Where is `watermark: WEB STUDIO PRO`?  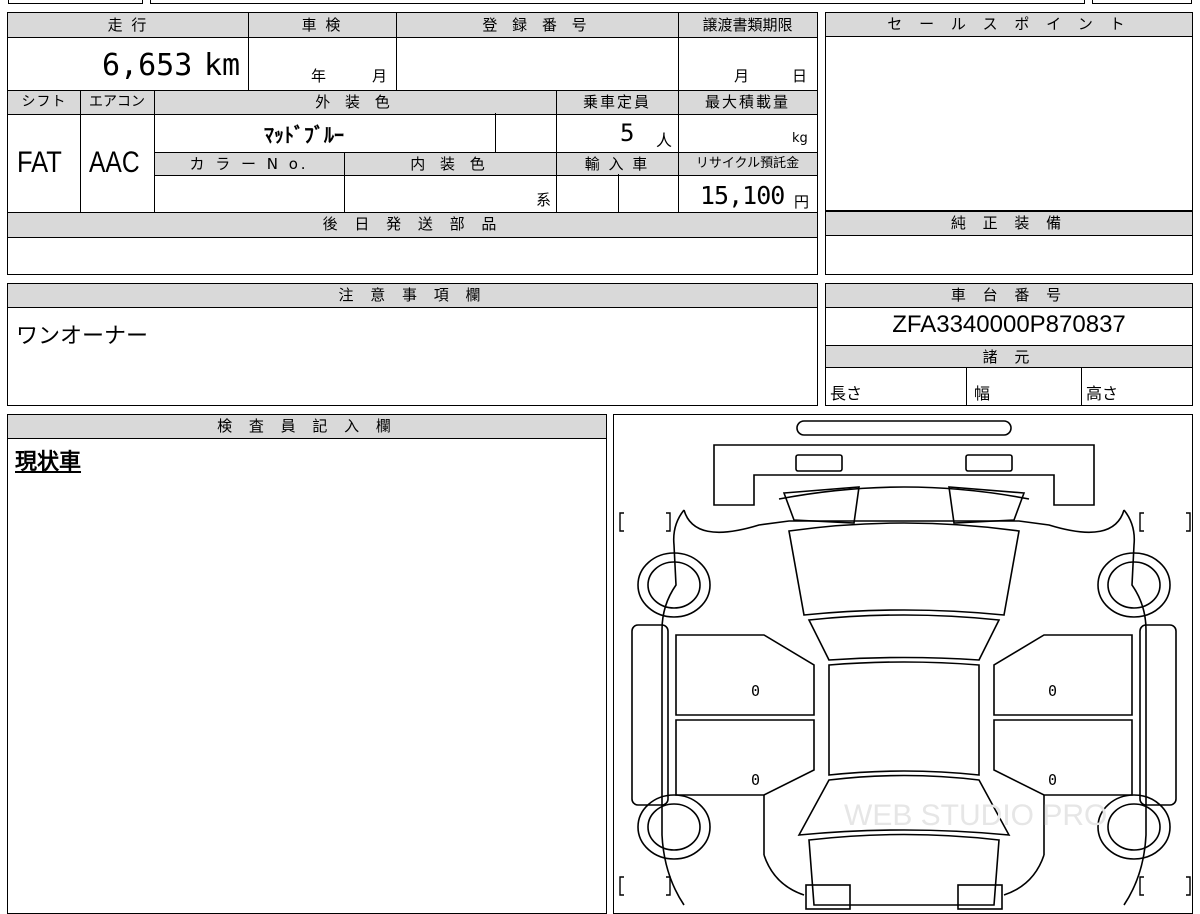 watermark: WEB STUDIO PRO is located at coordinates (975, 815).